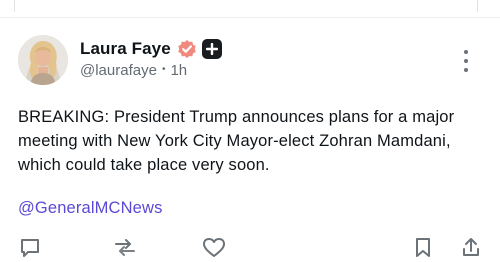  I want to click on like-button, so click(214, 247).